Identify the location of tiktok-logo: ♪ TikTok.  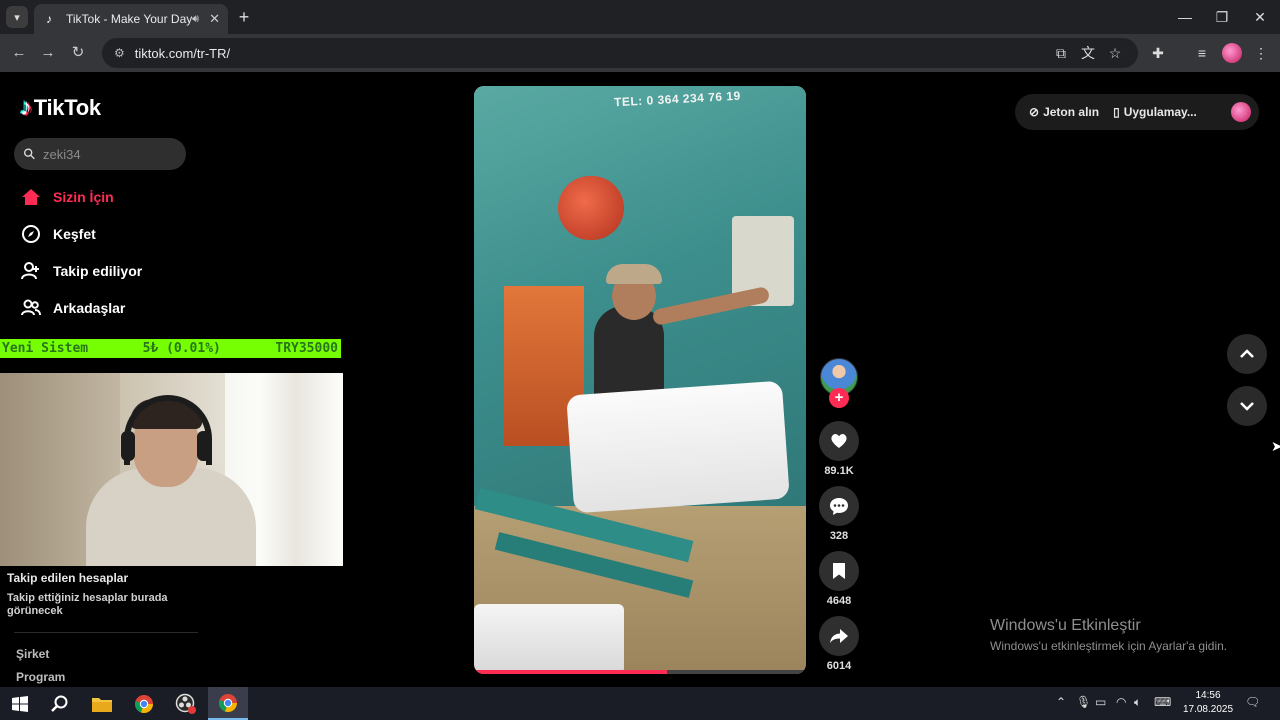
(60, 108).